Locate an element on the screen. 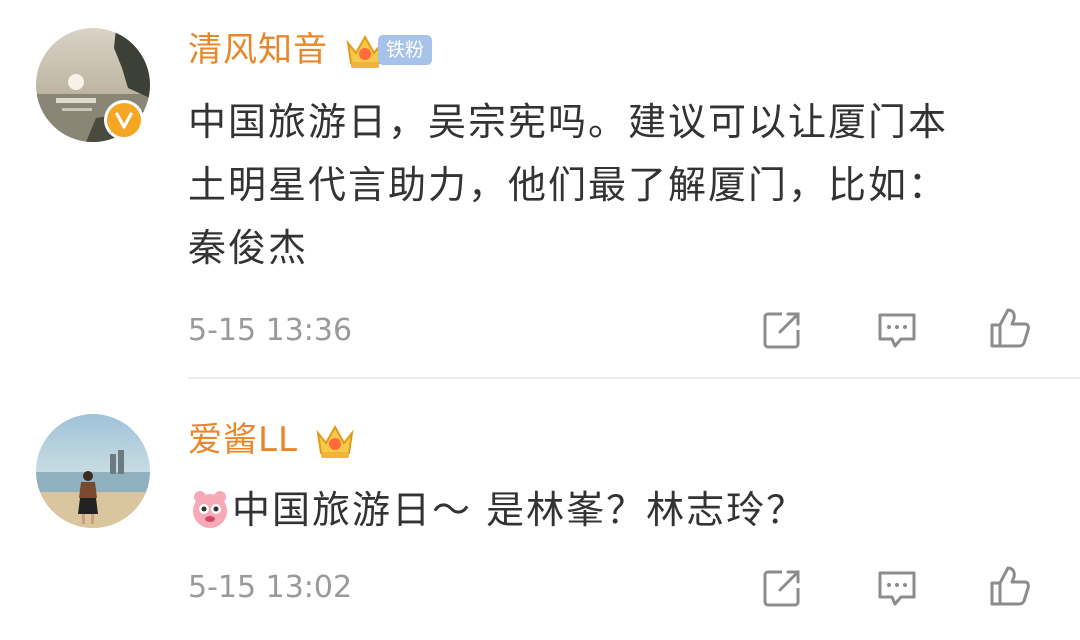 The height and width of the screenshot is (640, 1080). username-row: 清风知音 铁粉 is located at coordinates (310, 50).